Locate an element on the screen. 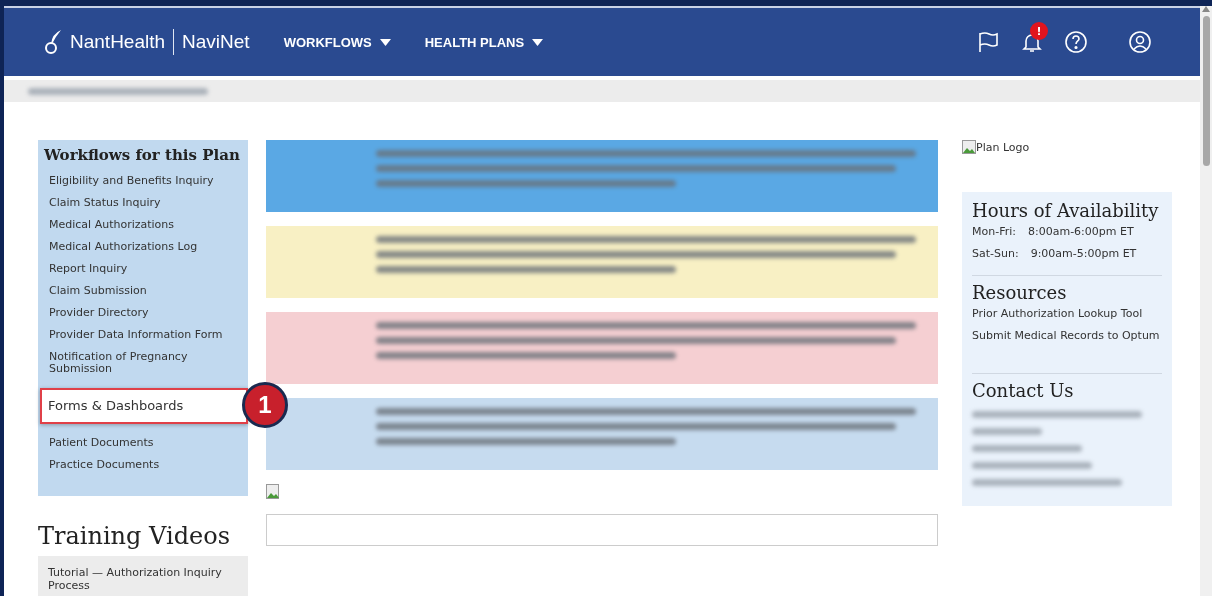 The height and width of the screenshot is (596, 1212). workflow-link: Practice Documents is located at coordinates (143, 465).